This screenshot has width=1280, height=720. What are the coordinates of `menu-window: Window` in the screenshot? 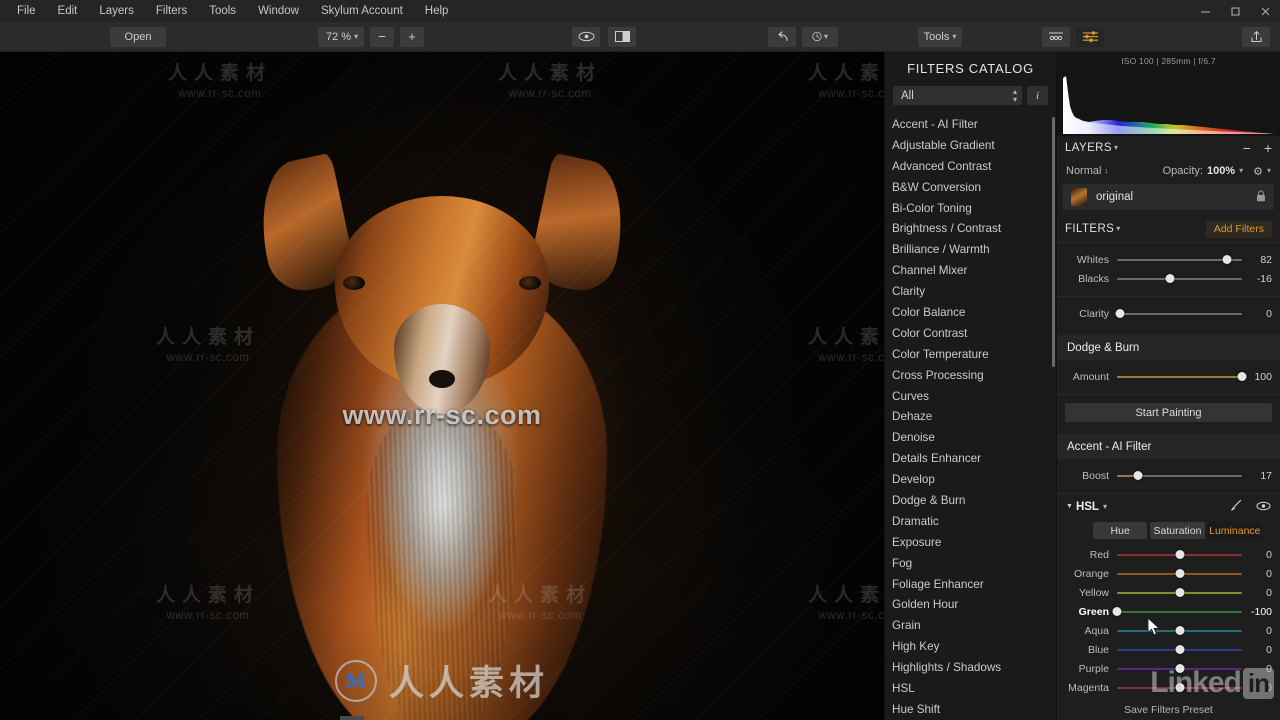 It's located at (278, 11).